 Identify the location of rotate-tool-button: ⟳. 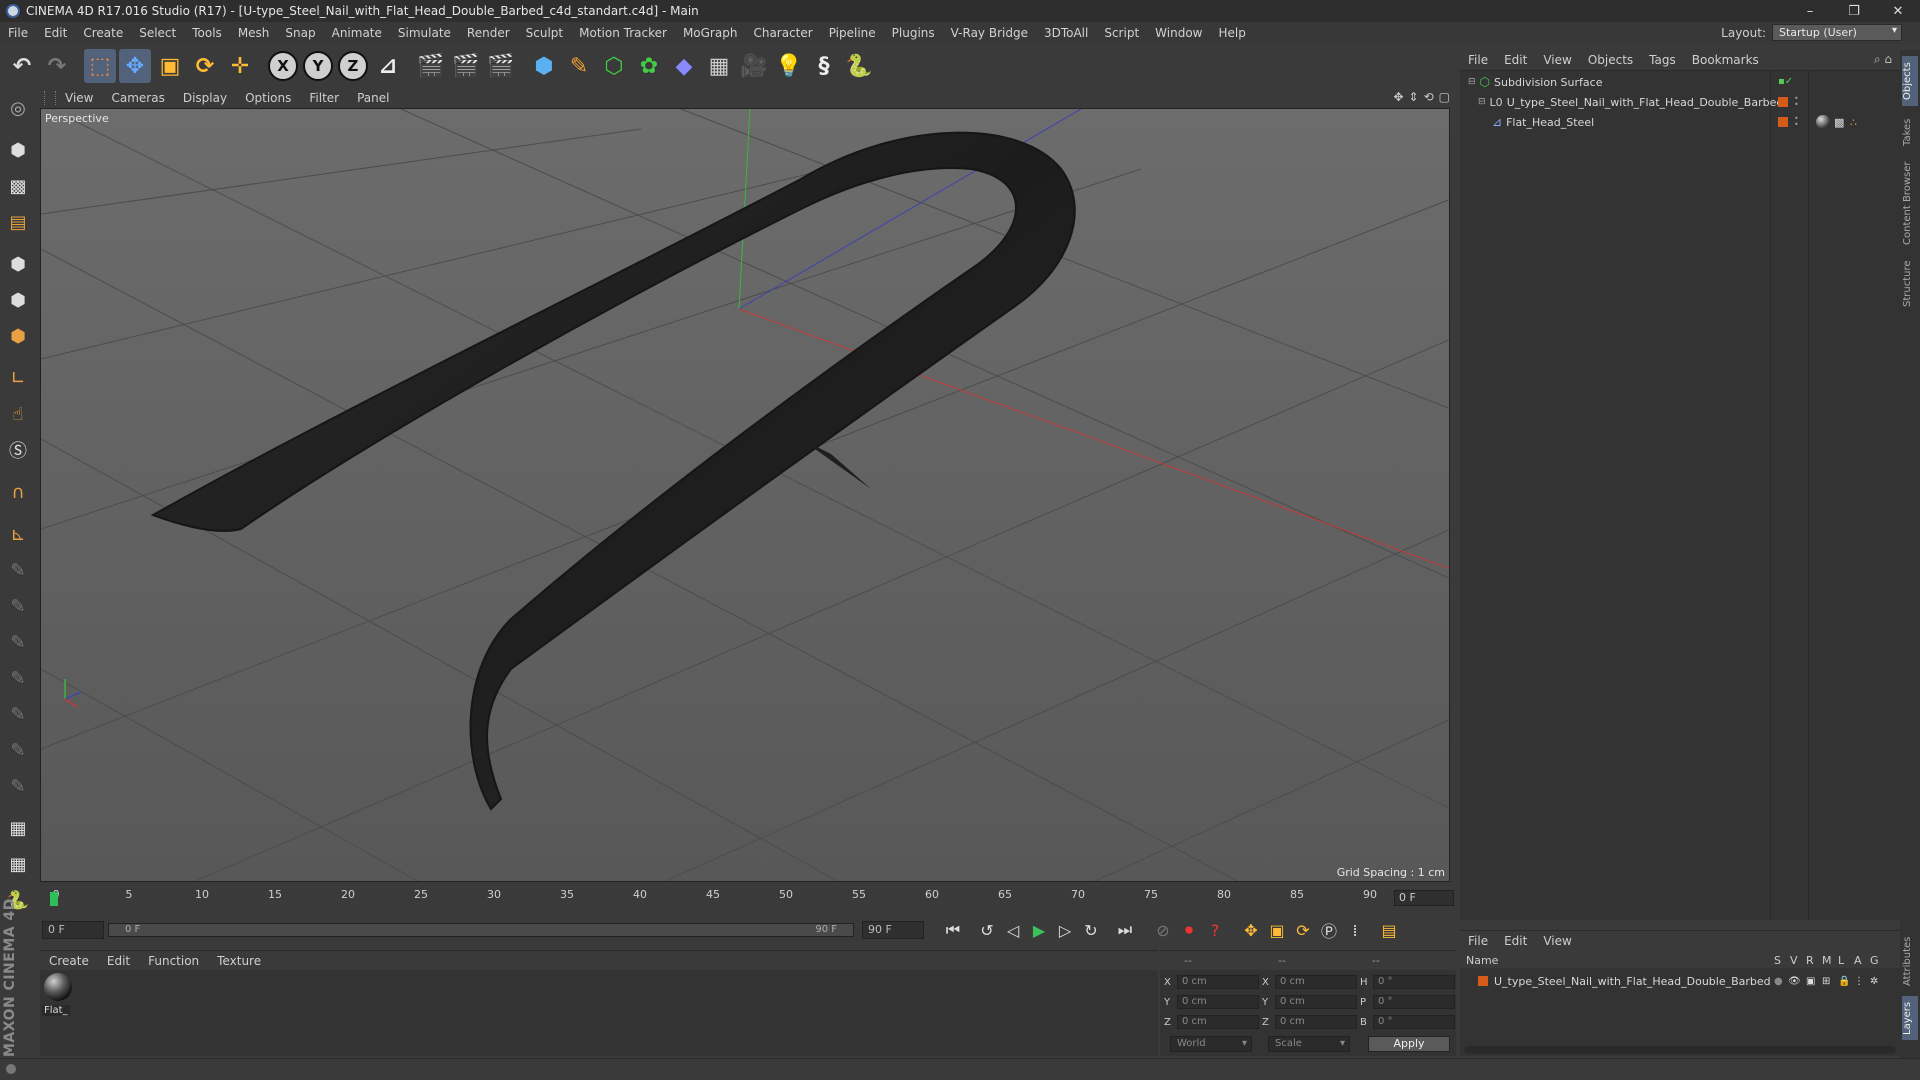
(205, 66).